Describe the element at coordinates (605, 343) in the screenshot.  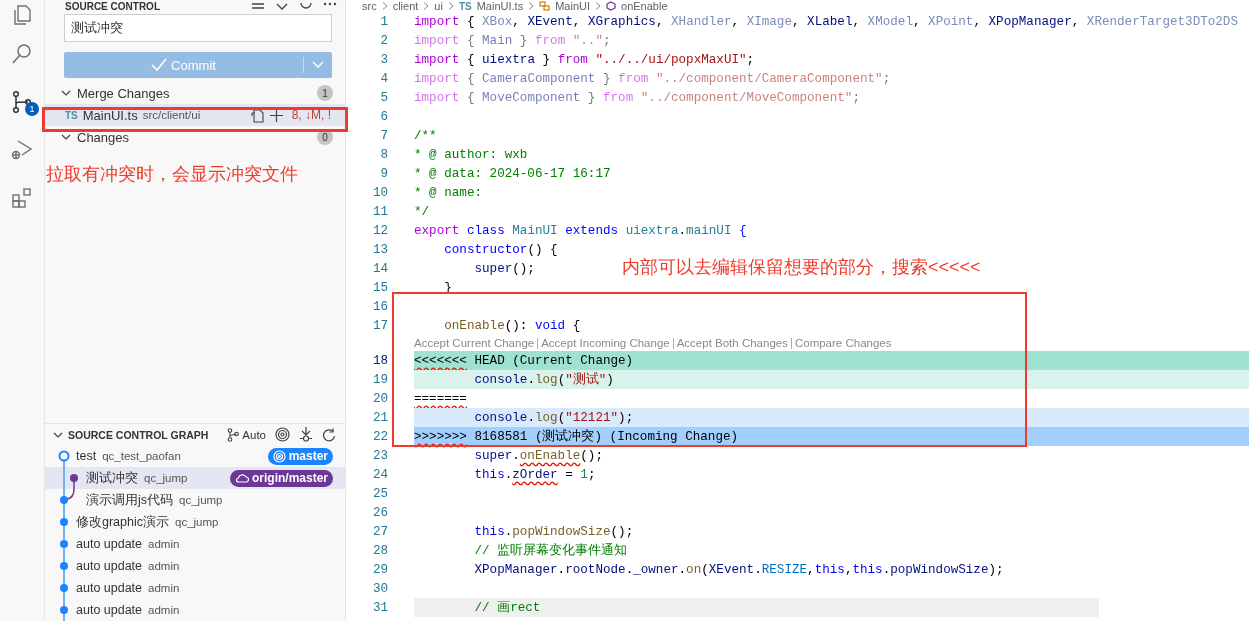
I see `codelens-link: Accept Incoming Change` at that location.